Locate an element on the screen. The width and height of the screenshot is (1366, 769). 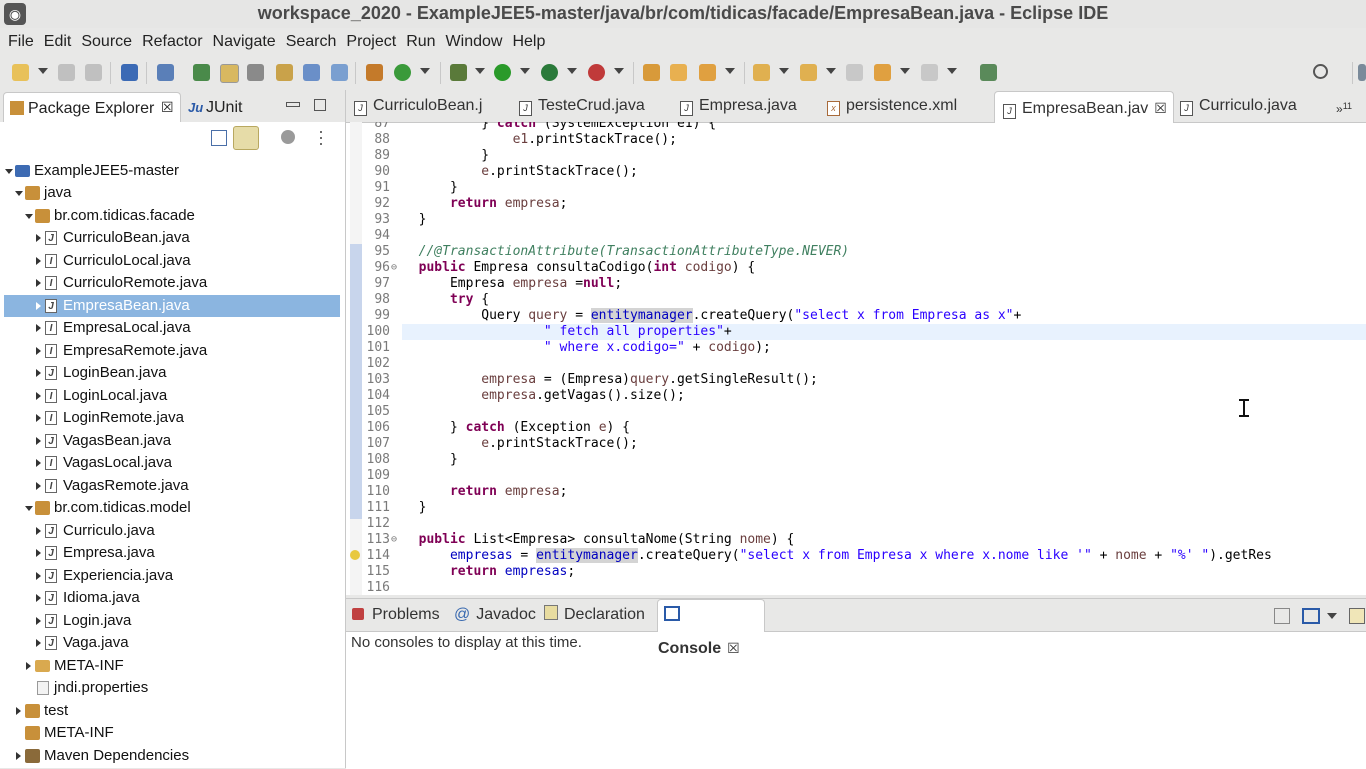
skip-breakpoints-icon is located at coordinates (165, 72).